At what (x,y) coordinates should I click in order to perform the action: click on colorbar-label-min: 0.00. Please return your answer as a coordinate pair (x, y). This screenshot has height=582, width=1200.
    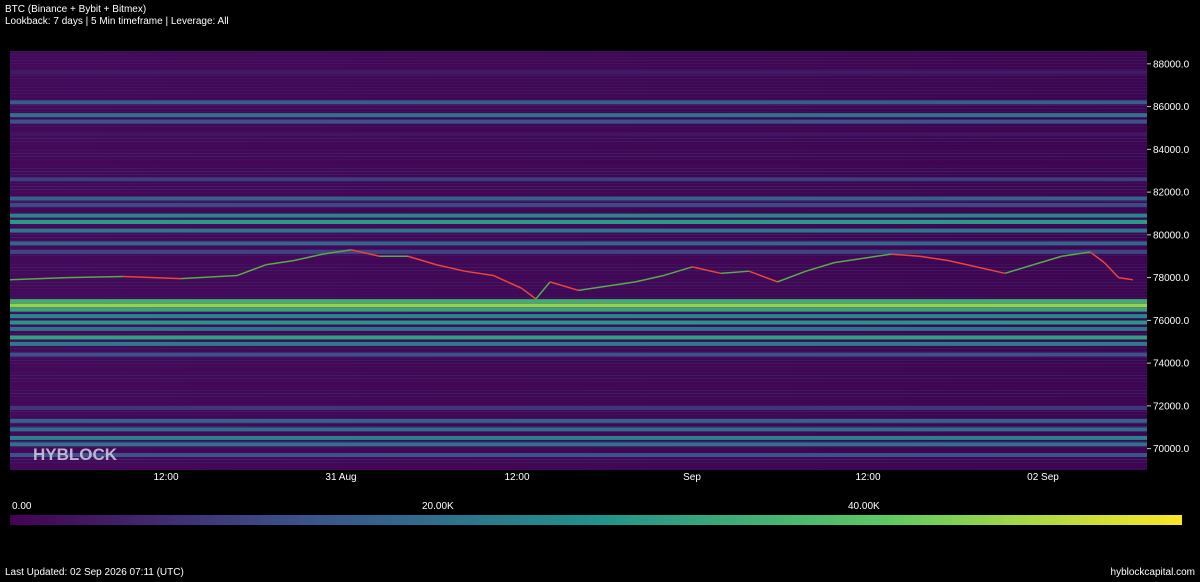
    Looking at the image, I should click on (22, 506).